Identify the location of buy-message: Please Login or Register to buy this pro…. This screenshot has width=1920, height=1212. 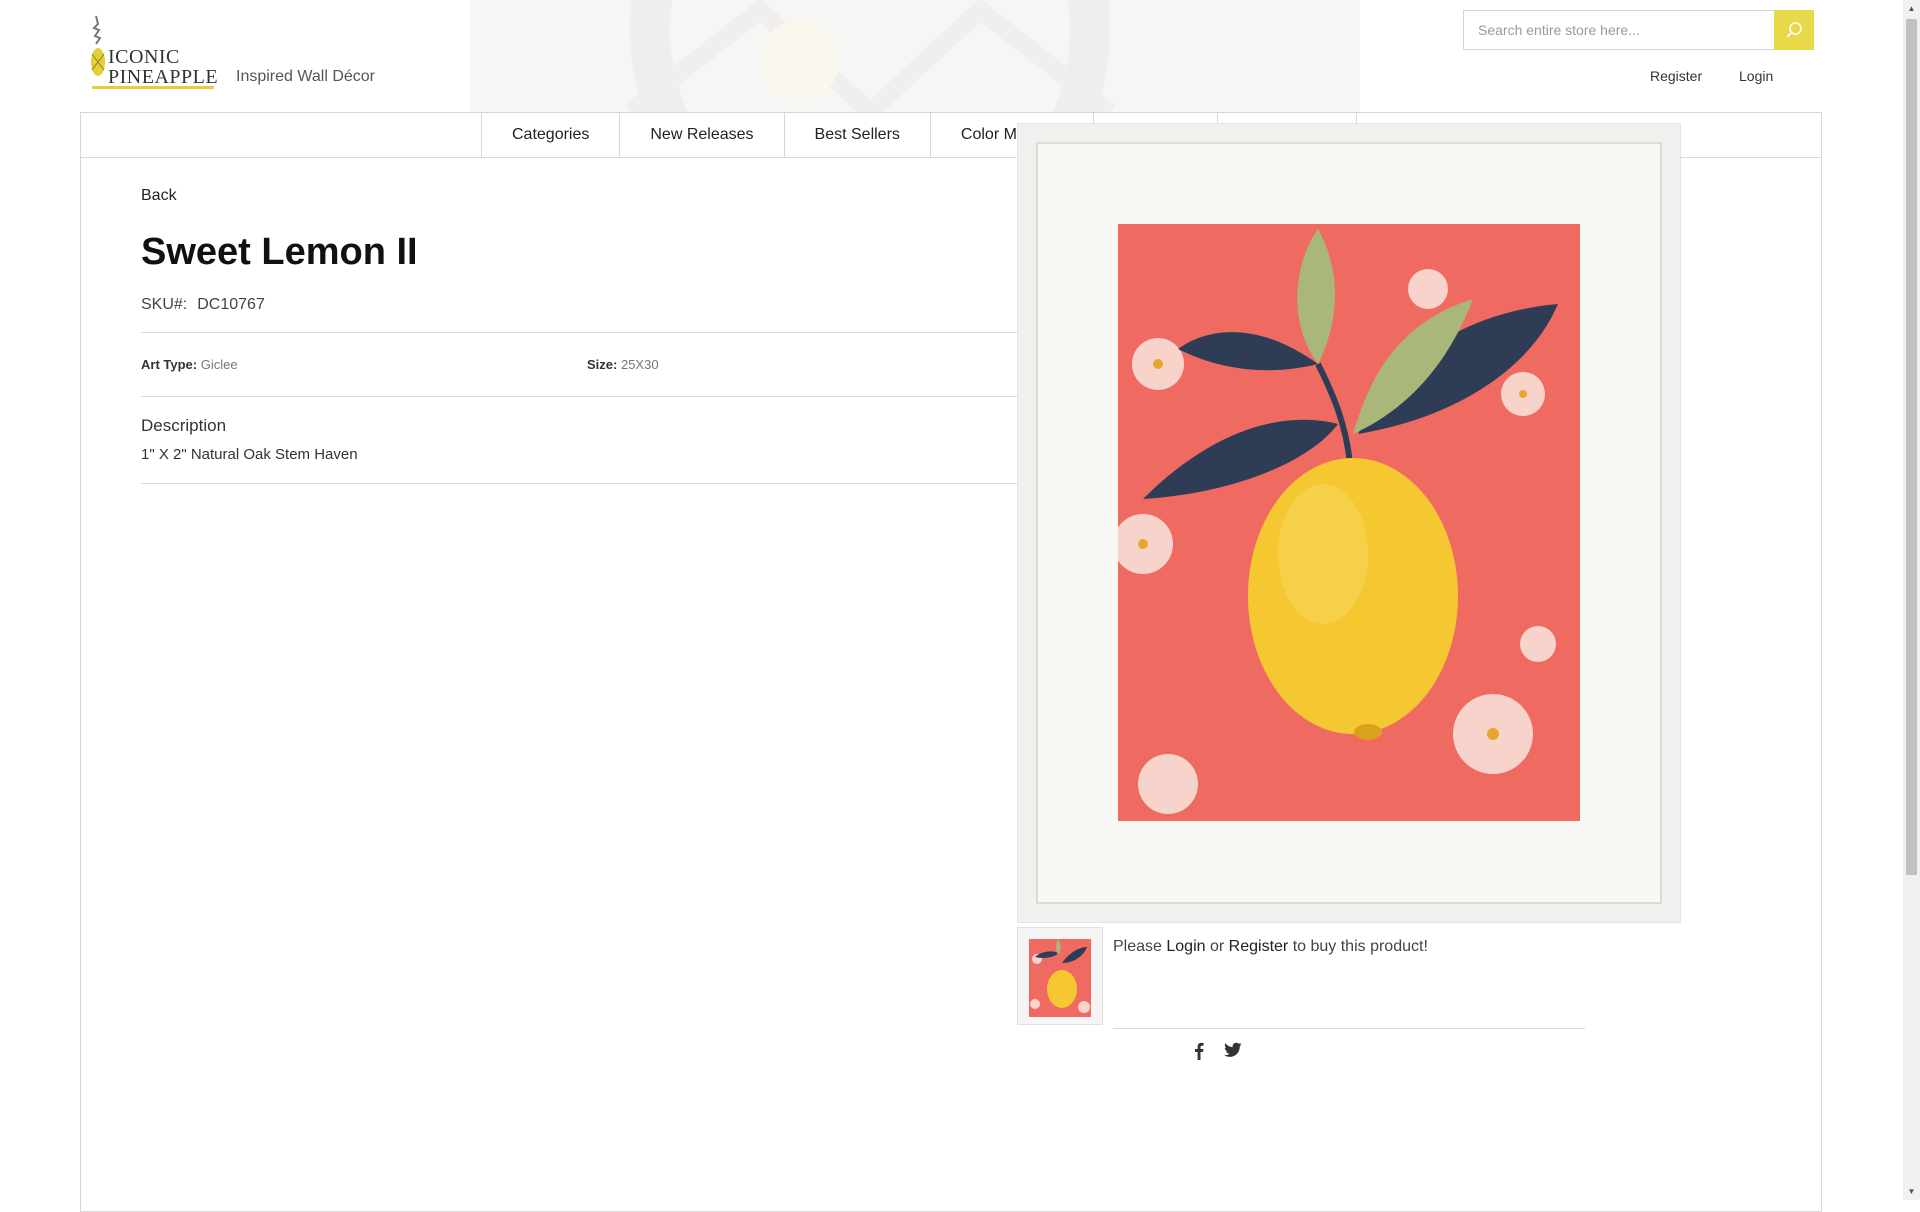
(1270, 947).